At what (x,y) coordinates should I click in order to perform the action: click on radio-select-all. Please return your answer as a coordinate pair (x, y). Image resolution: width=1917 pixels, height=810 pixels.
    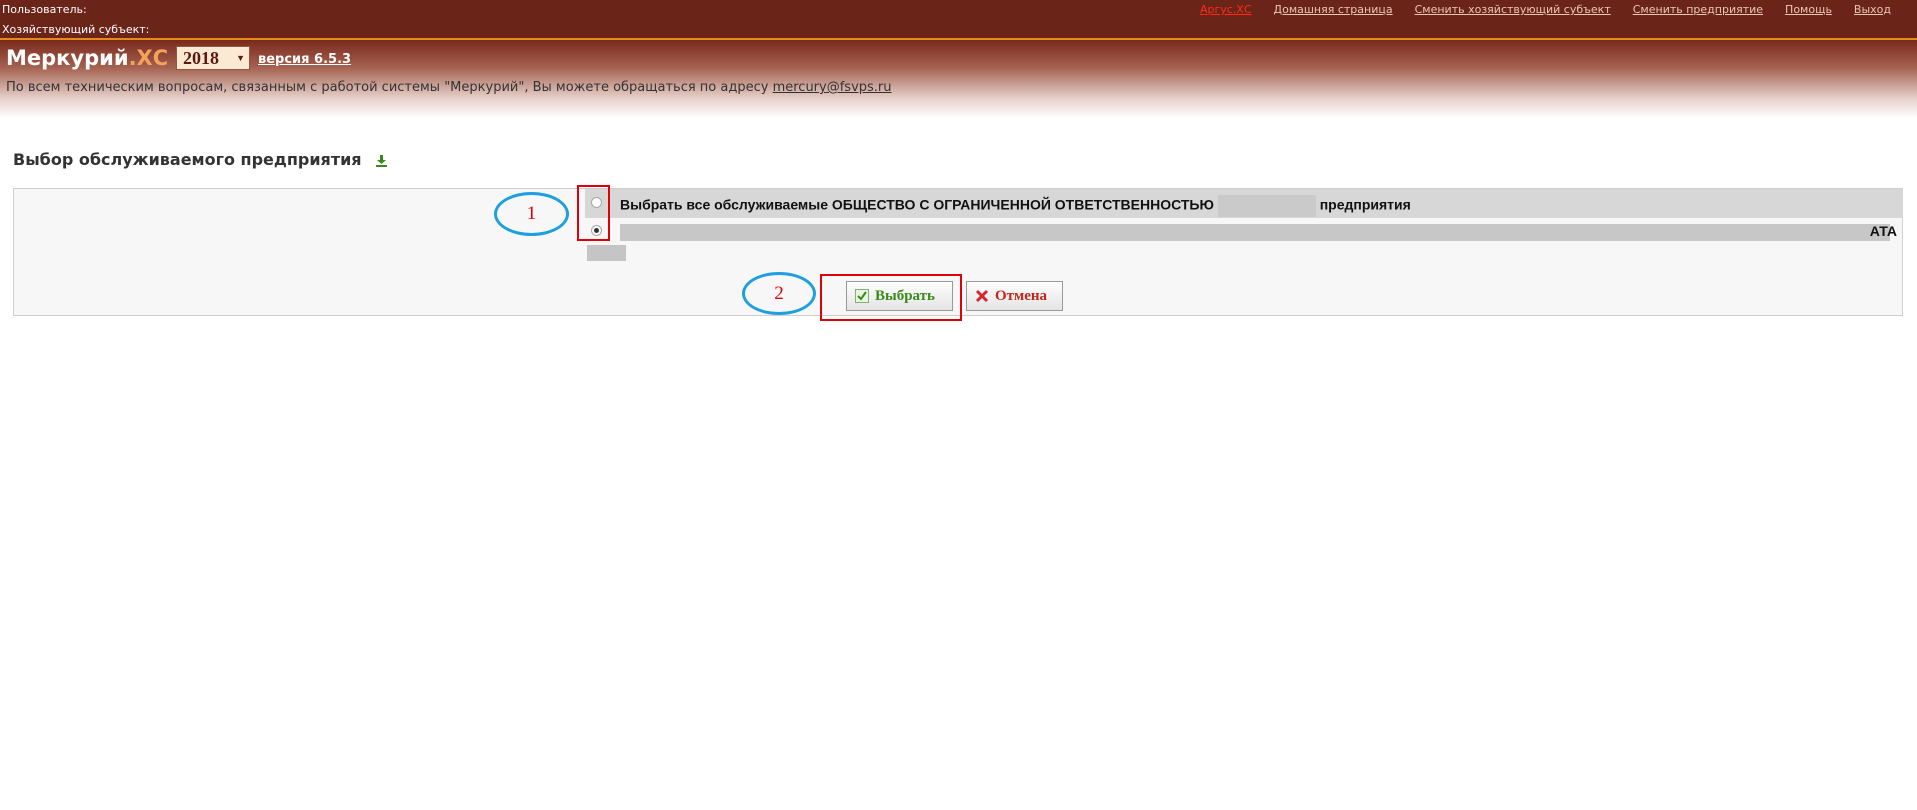
    Looking at the image, I should click on (596, 202).